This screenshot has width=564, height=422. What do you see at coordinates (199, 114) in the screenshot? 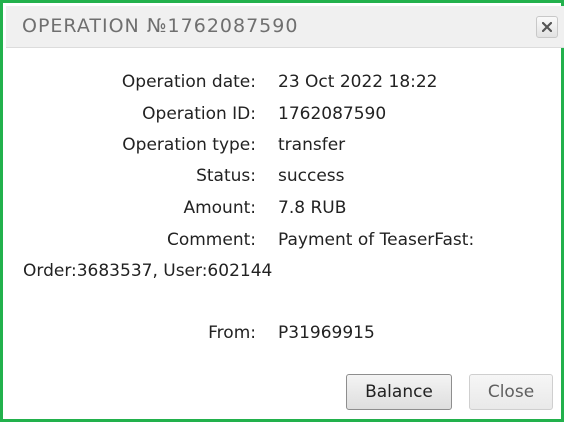
I see `operation-id-label: Operation ID:` at bounding box center [199, 114].